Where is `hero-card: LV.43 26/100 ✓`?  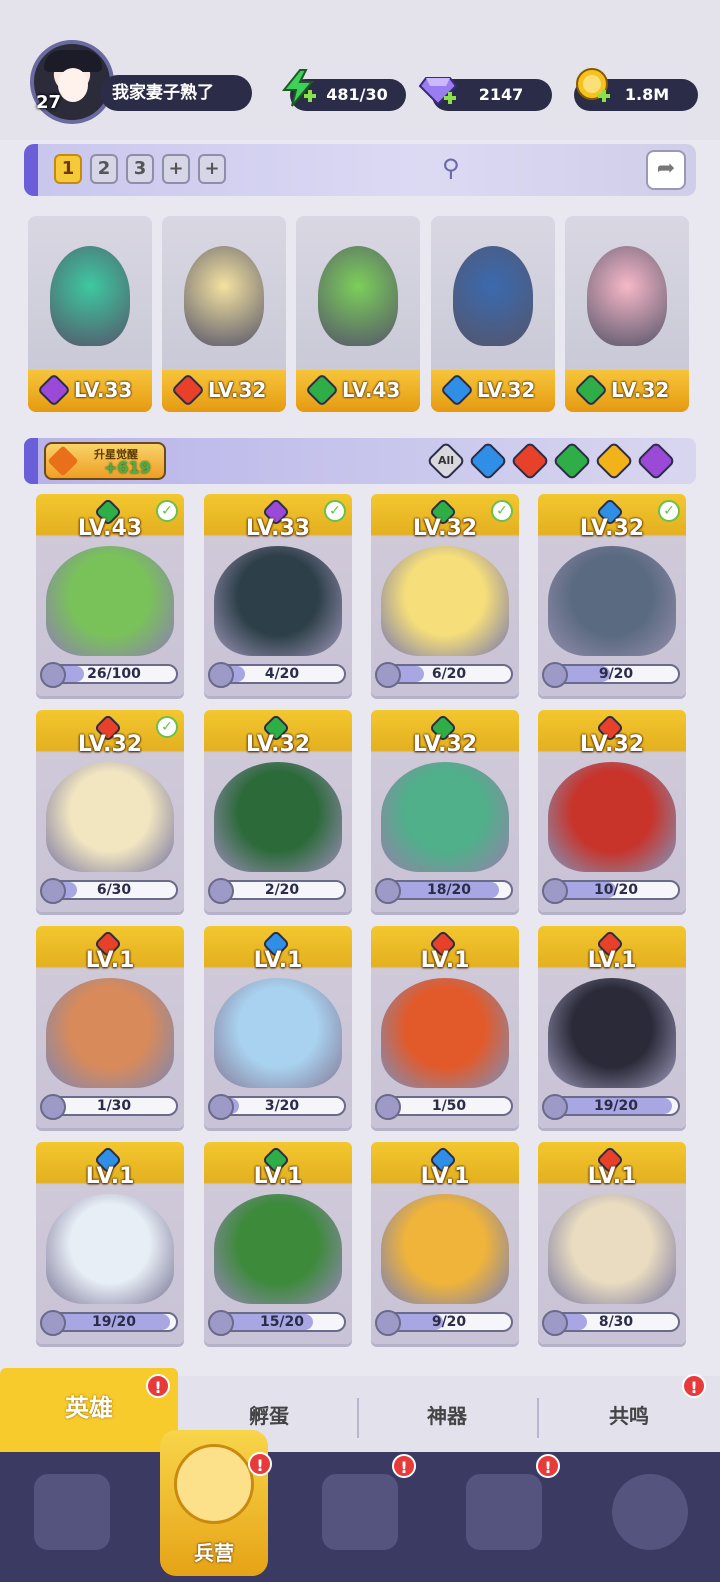
hero-card: LV.43 26/100 ✓ is located at coordinates (110, 595).